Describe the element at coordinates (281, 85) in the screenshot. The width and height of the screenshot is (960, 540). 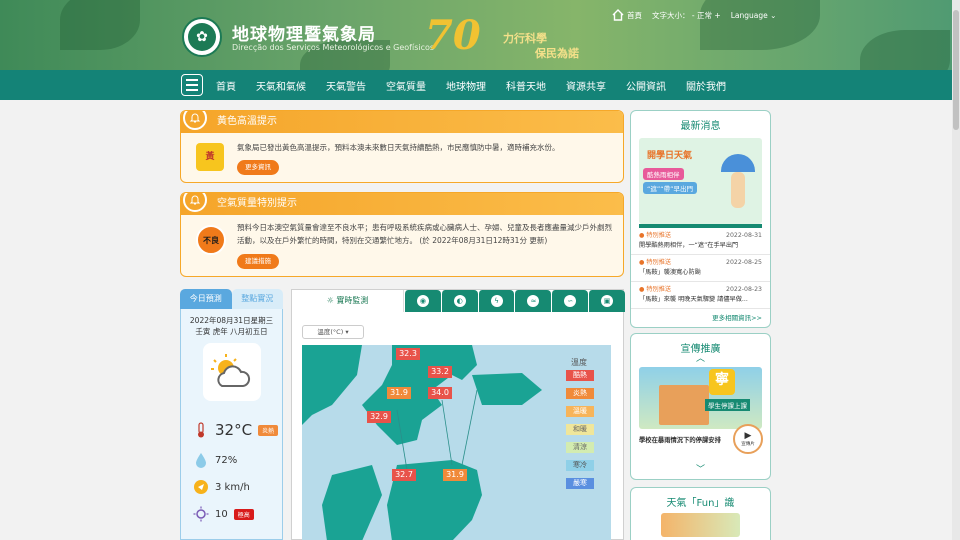
I see `nav-item-weather: 天氣和氣候` at that location.